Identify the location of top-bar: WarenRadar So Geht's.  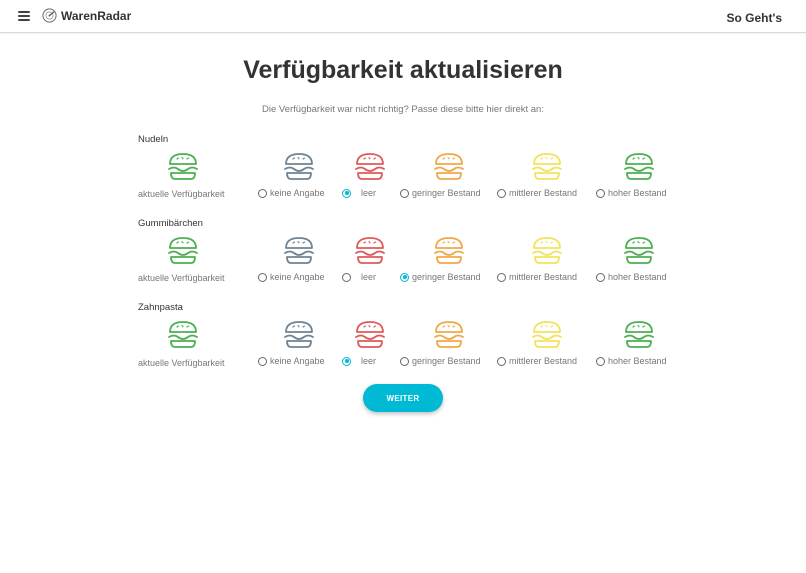
(403, 16).